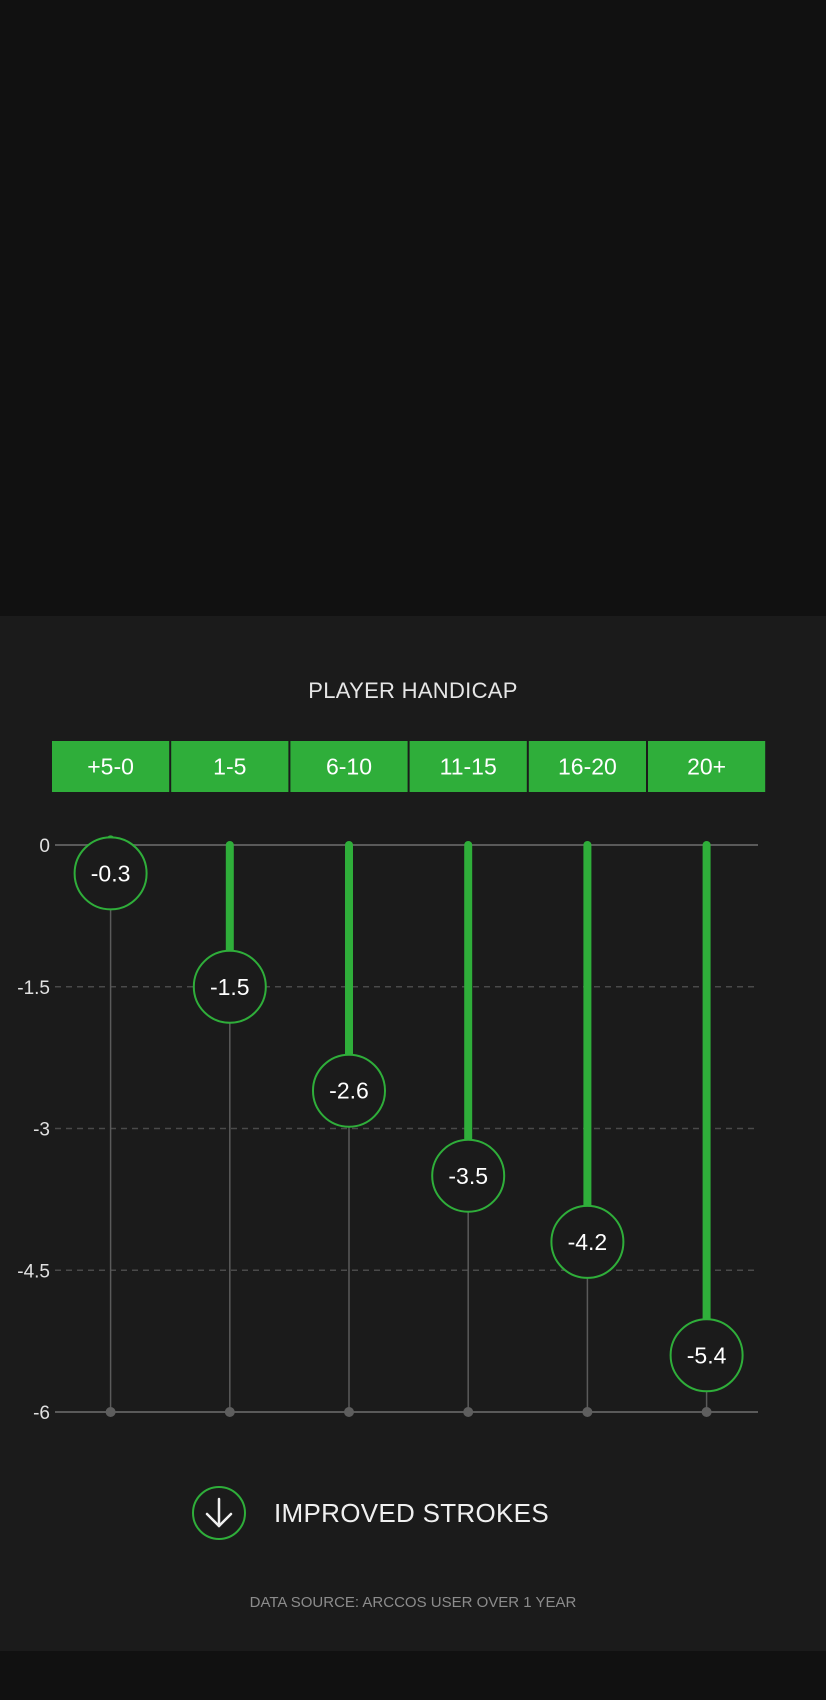 Image resolution: width=826 pixels, height=1700 pixels. I want to click on category-label: 16-20, so click(587, 767).